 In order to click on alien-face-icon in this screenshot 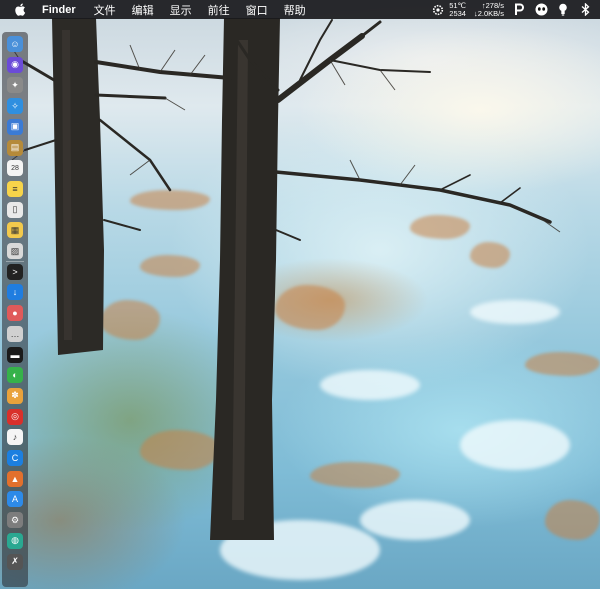, I will do `click(541, 10)`.